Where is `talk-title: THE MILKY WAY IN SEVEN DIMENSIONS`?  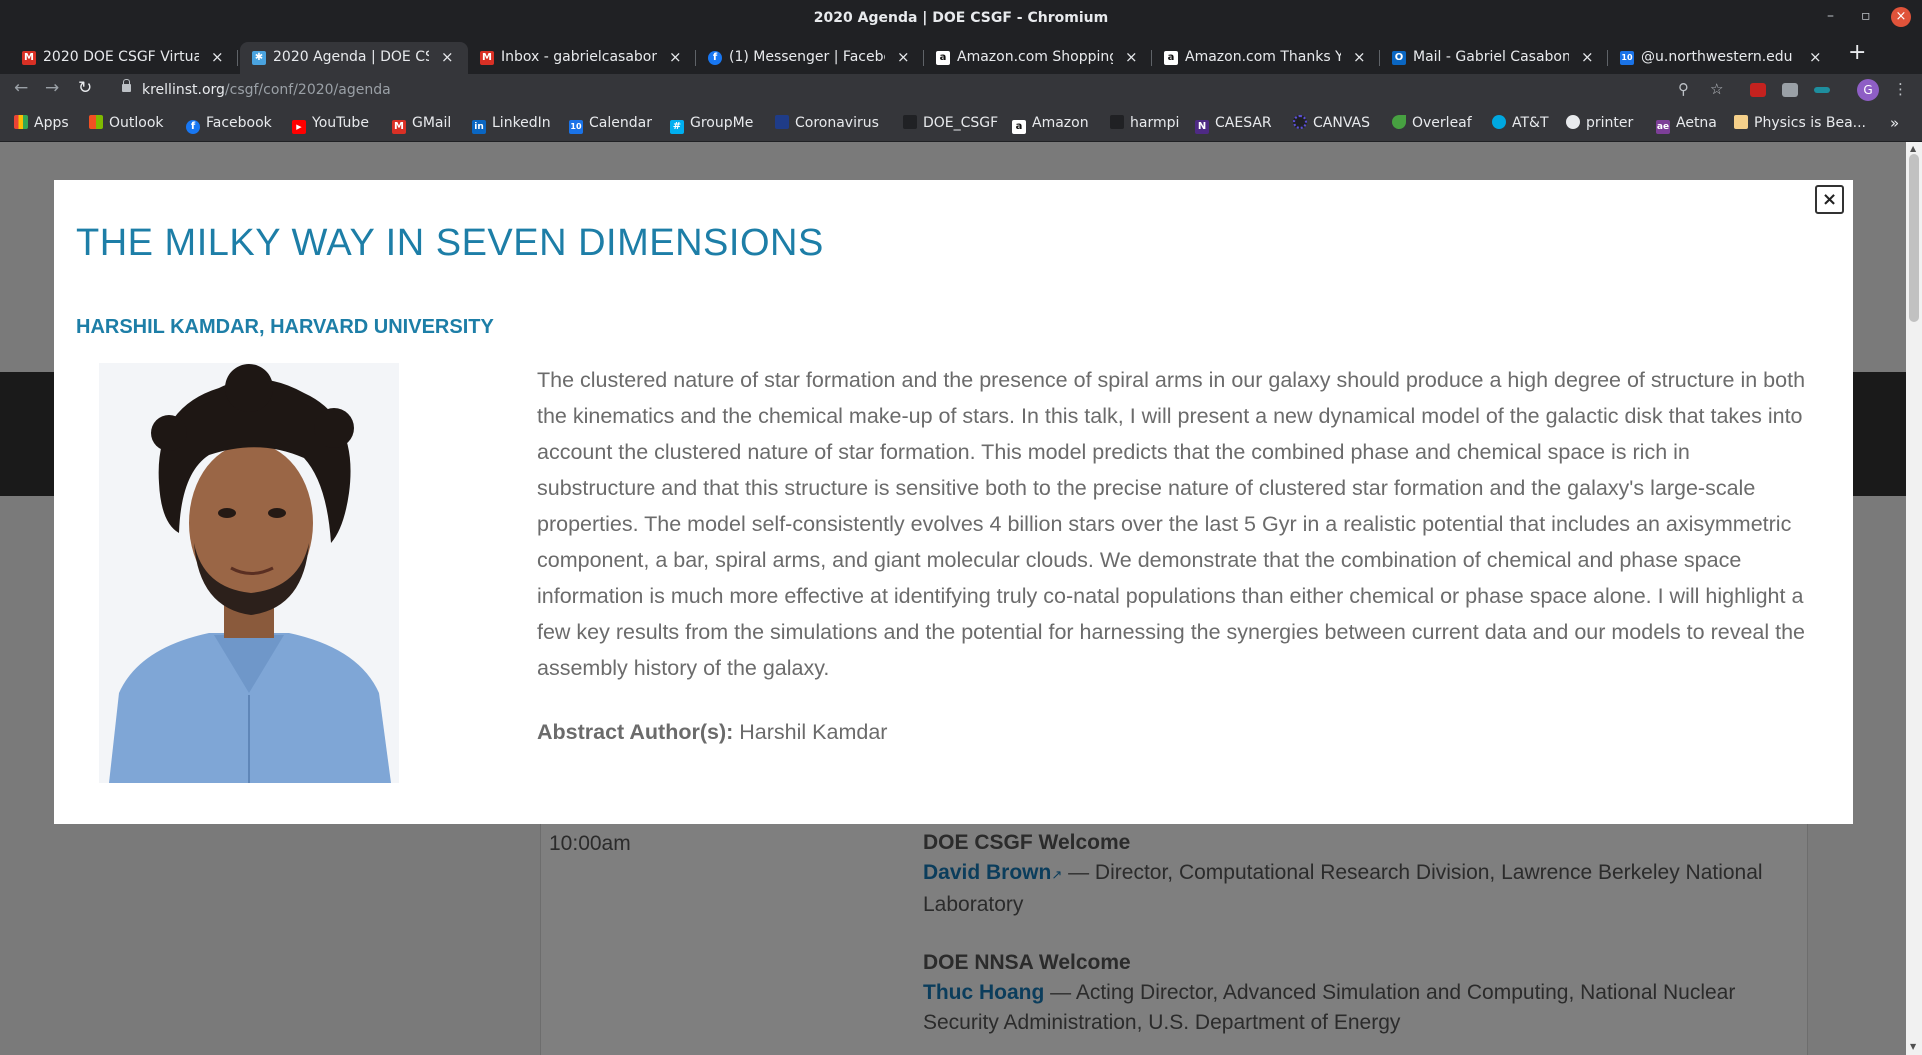
talk-title: THE MILKY WAY IN SEVEN DIMENSIONS is located at coordinates (450, 243).